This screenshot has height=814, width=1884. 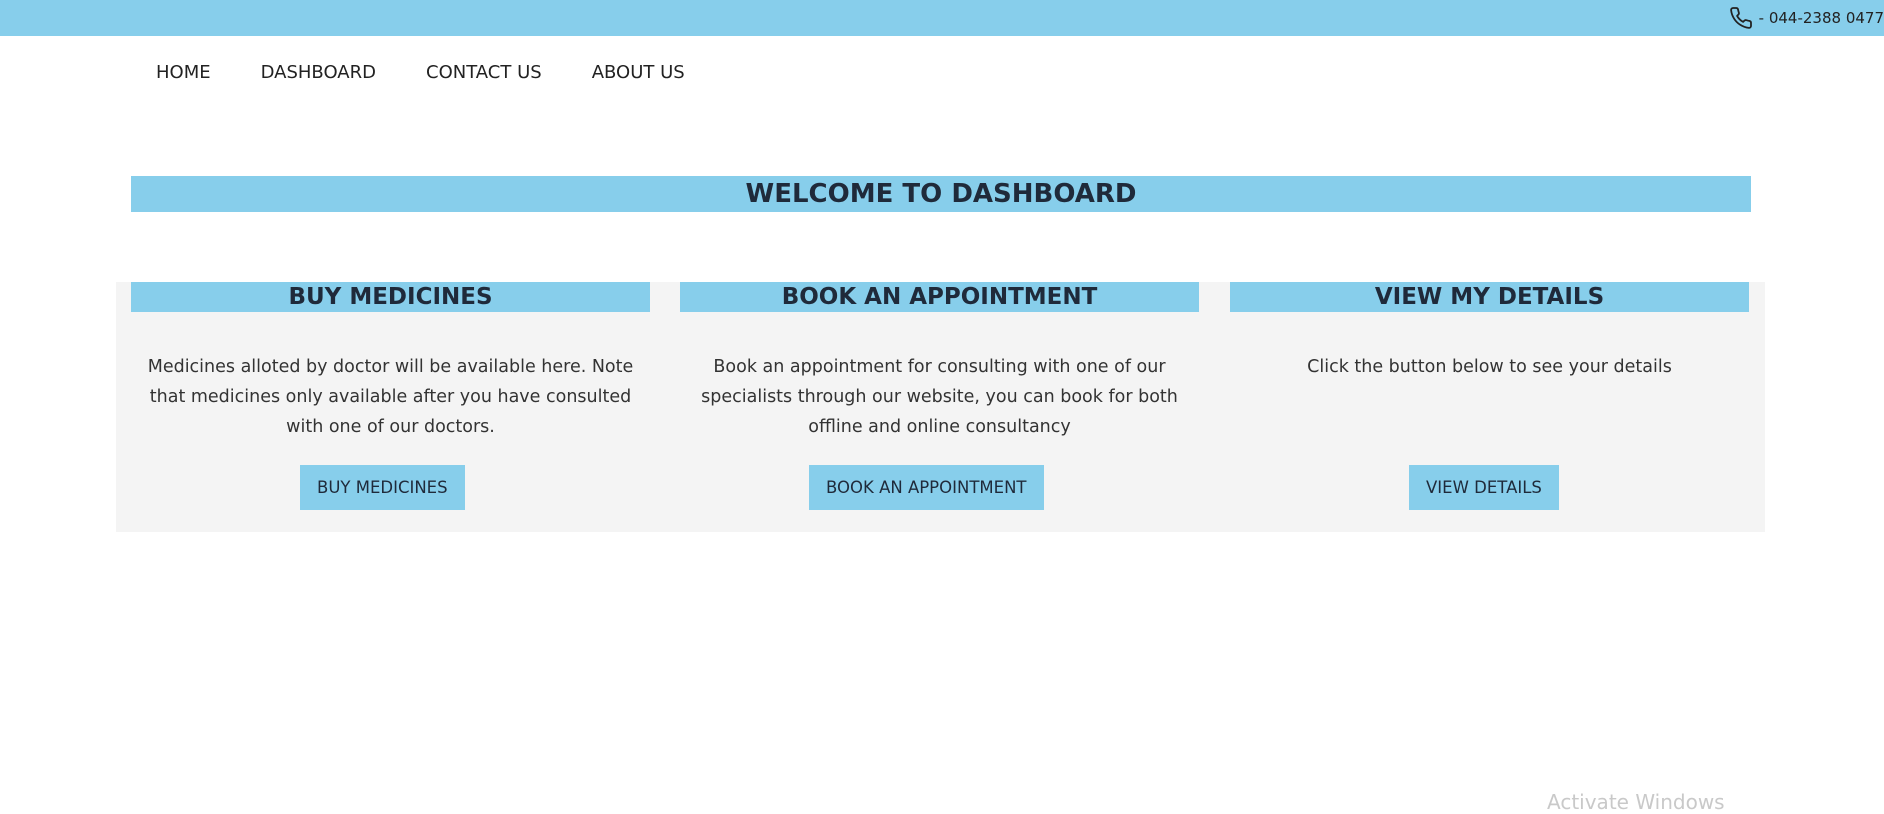 I want to click on page-title: WELCOME TO DASHBOARD, so click(x=941, y=194).